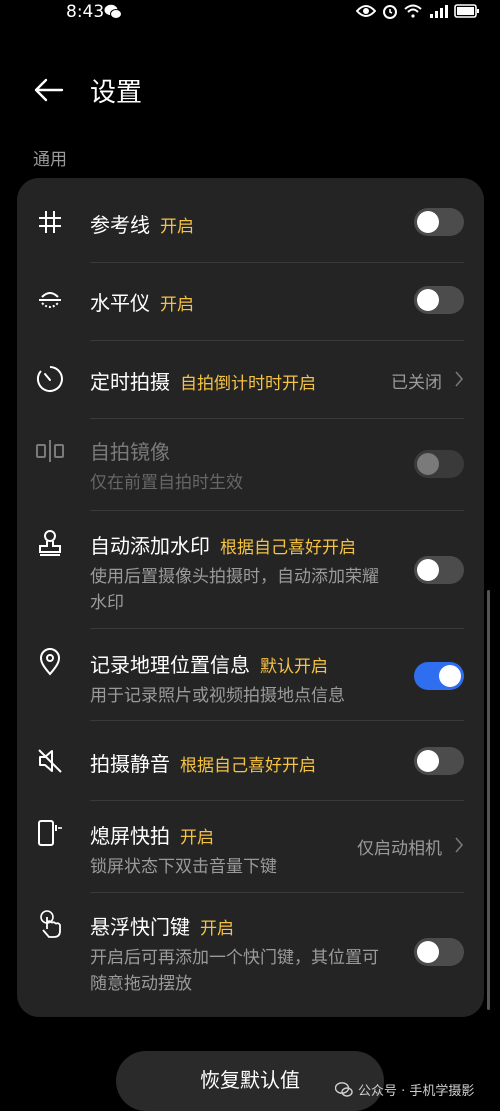 This screenshot has height=1111, width=500. What do you see at coordinates (366, 11) in the screenshot?
I see `eye-icon` at bounding box center [366, 11].